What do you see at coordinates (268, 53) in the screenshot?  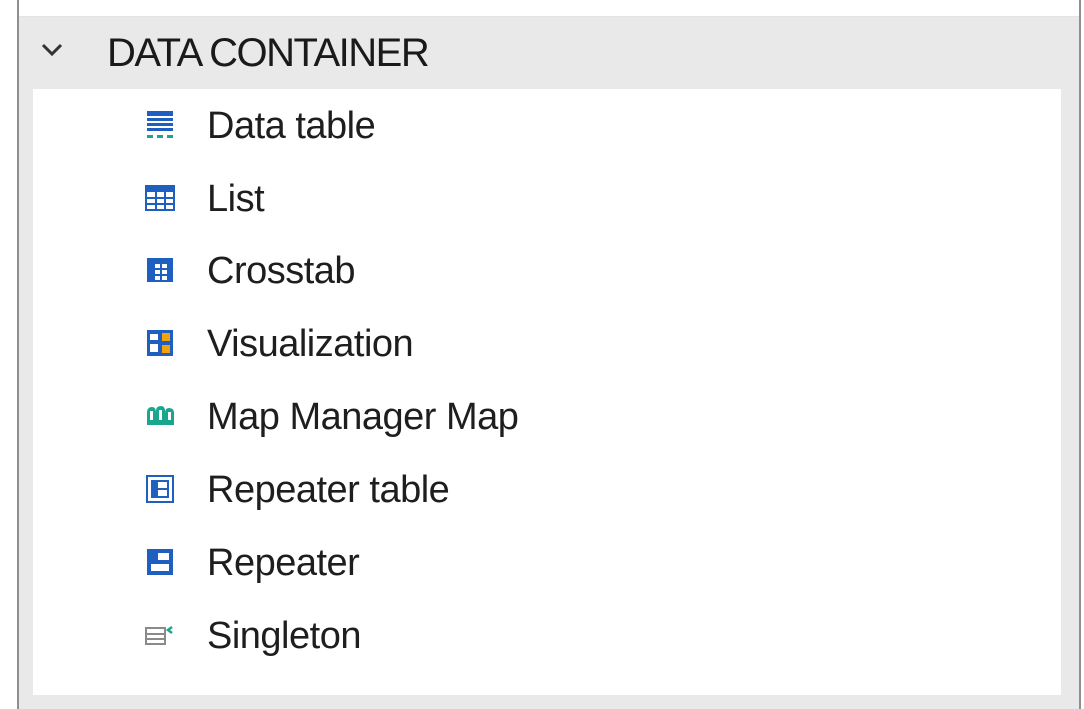 I see `section-title: DATA CONTAINER` at bounding box center [268, 53].